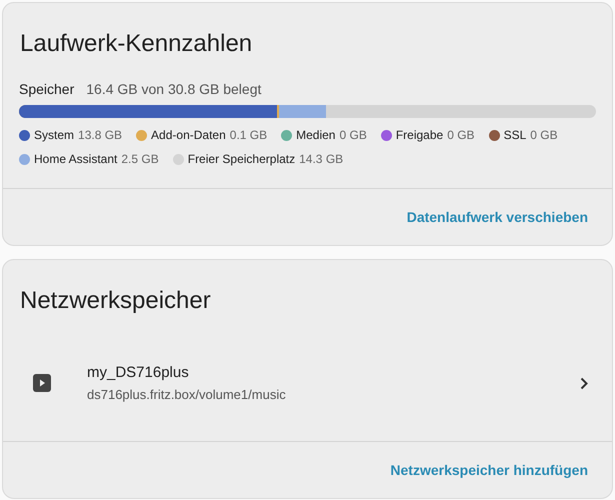 This screenshot has height=500, width=615. What do you see at coordinates (242, 159) in the screenshot?
I see `legend-label: Freier Speicherplatz` at bounding box center [242, 159].